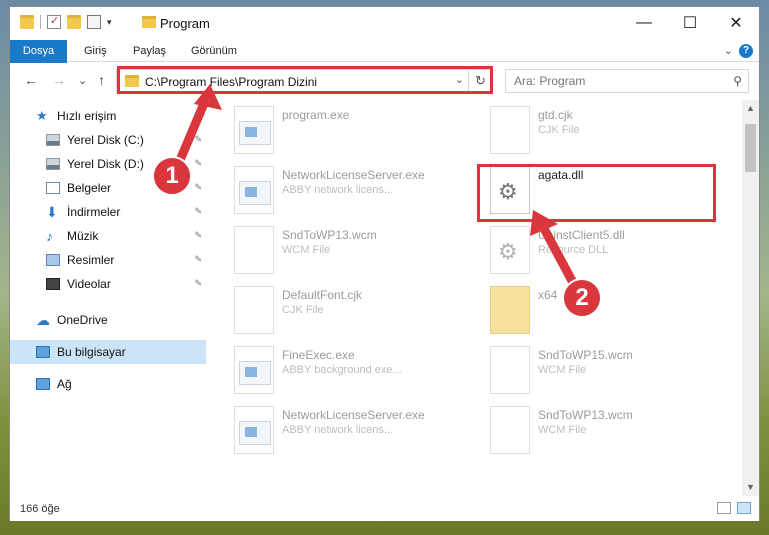 This screenshot has width=769, height=535. I want to click on sidebar-item-network: Ağ, so click(108, 384).